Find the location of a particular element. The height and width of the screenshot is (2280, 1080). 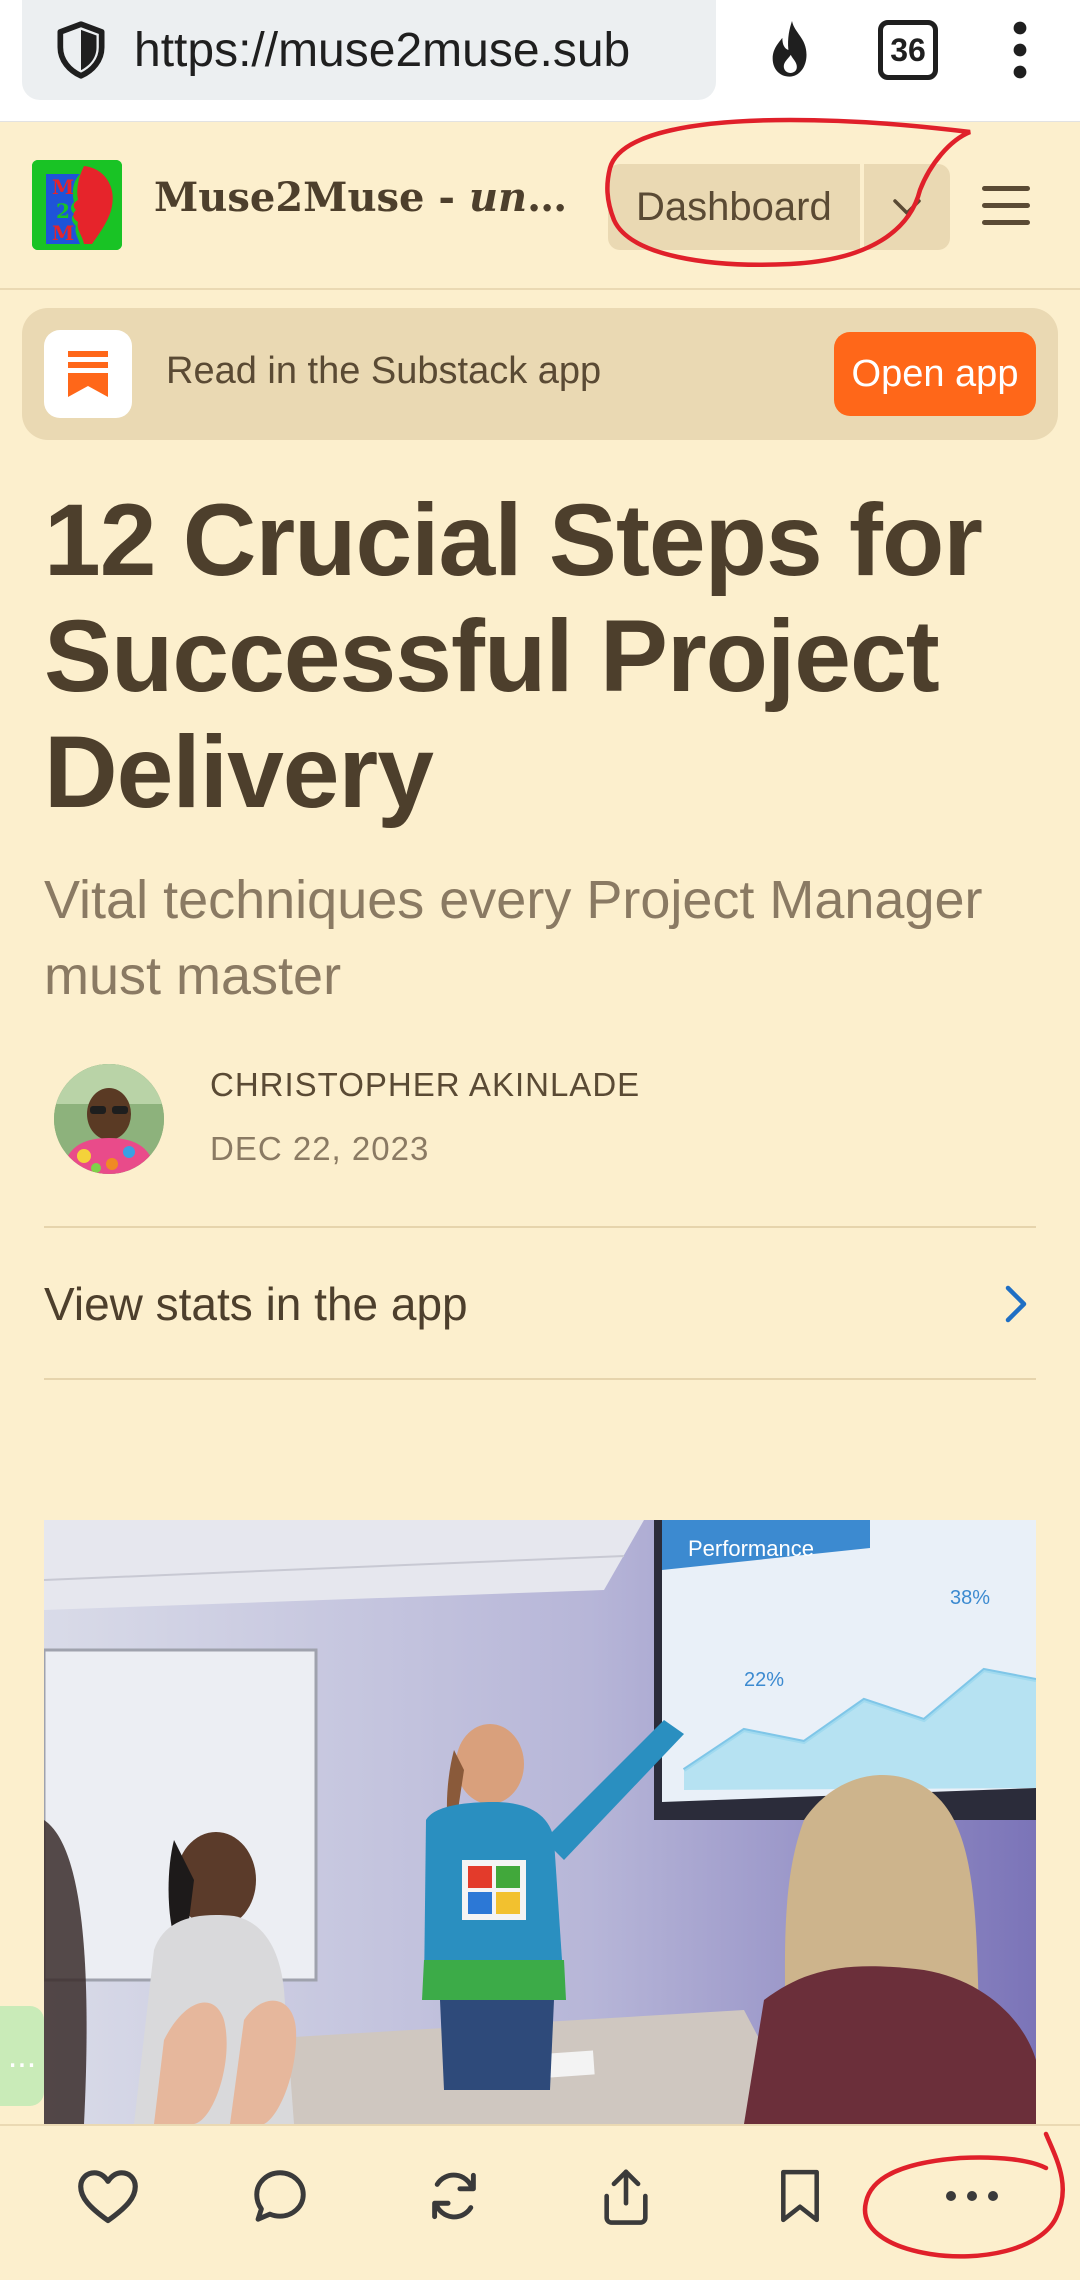

more-options-button is located at coordinates (972, 2196).